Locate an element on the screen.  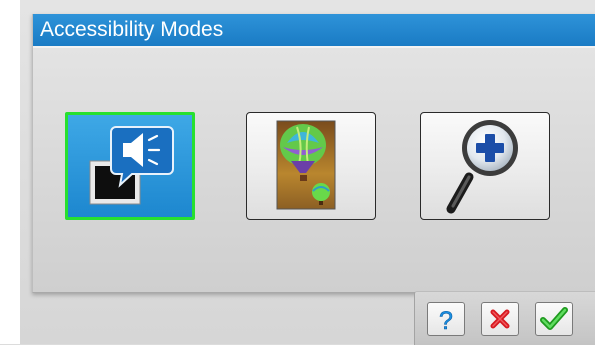
dialog-title: Accessibility Modes is located at coordinates (132, 29).